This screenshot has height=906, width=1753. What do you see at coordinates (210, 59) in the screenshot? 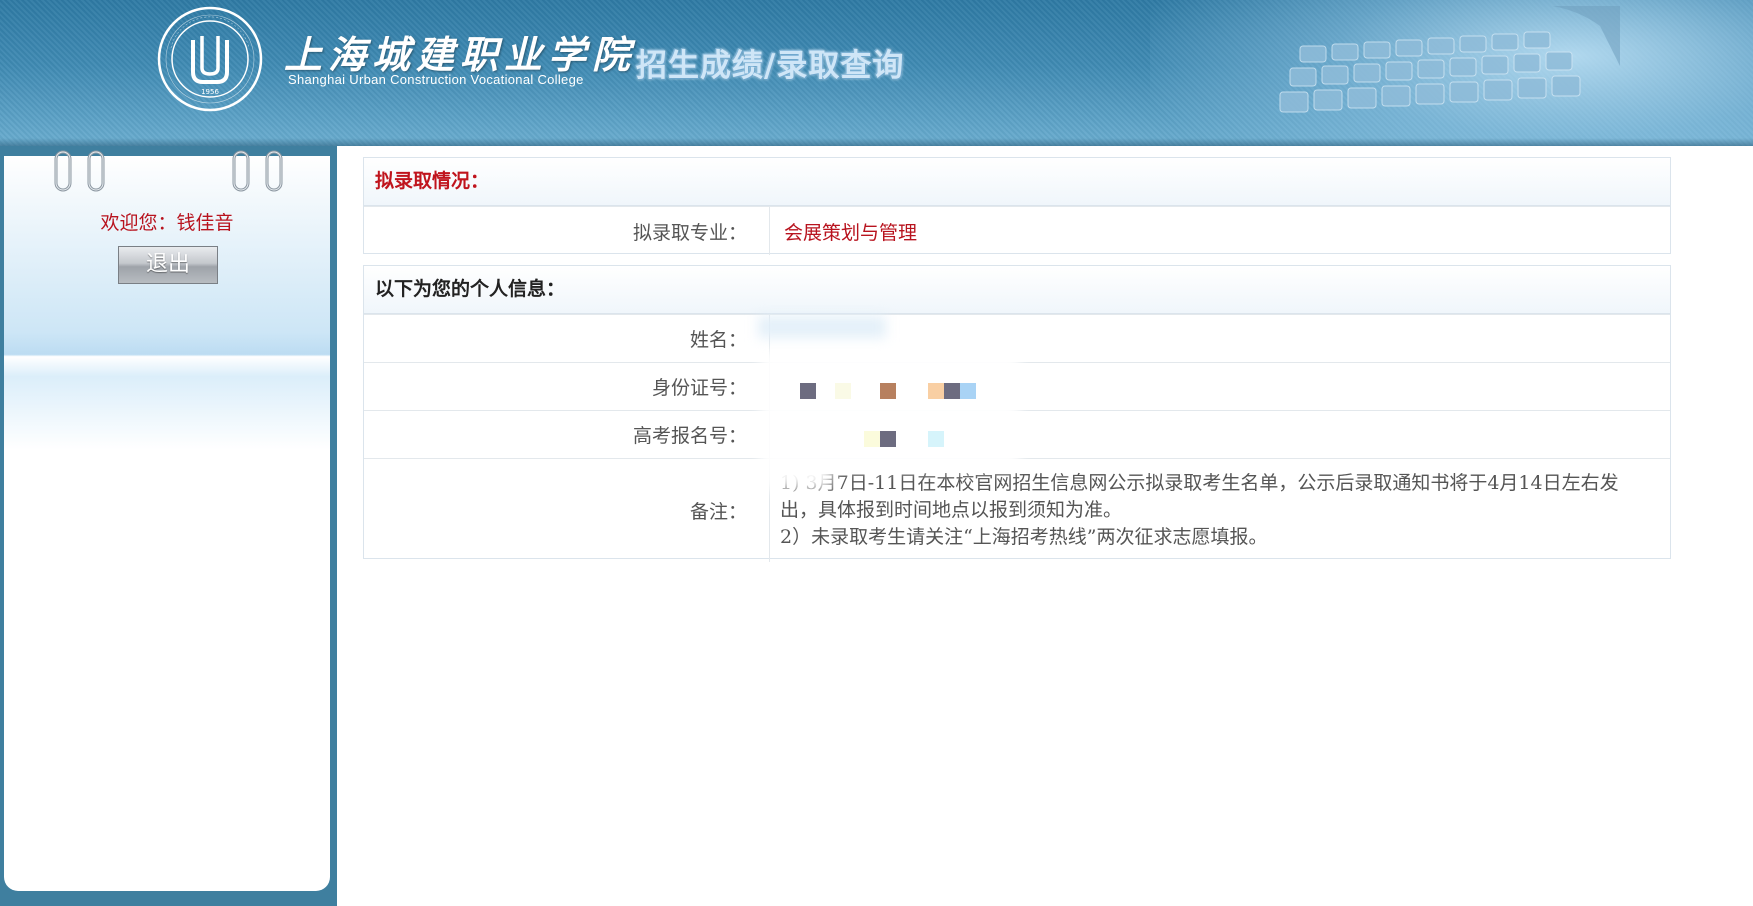
I see `college-seal-logo: 1956` at bounding box center [210, 59].